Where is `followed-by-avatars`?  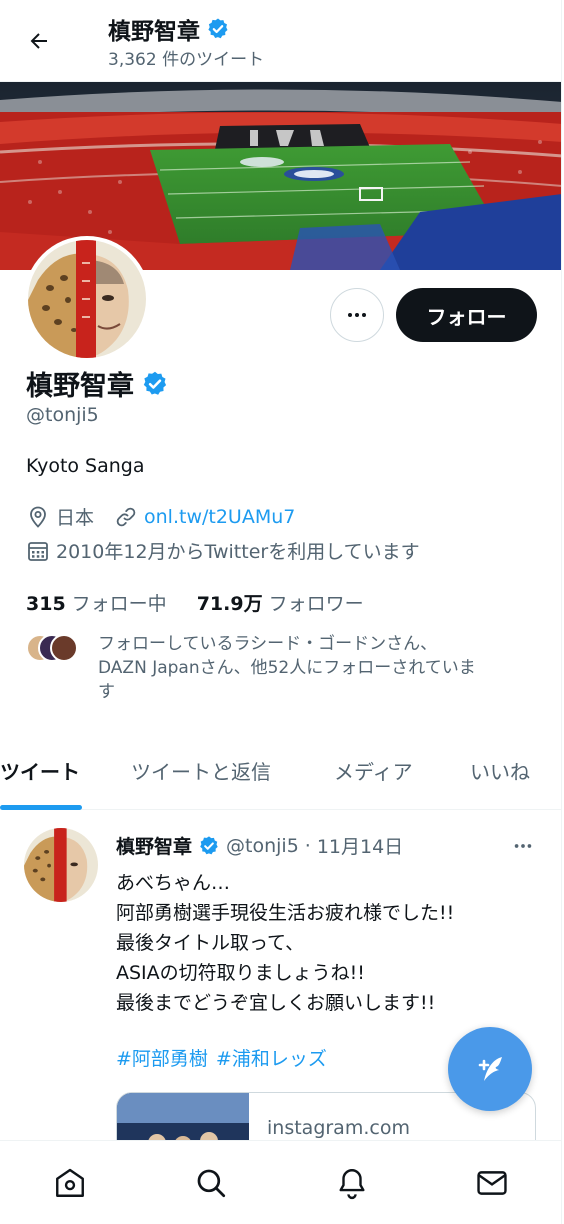 followed-by-avatars is located at coordinates (53, 648).